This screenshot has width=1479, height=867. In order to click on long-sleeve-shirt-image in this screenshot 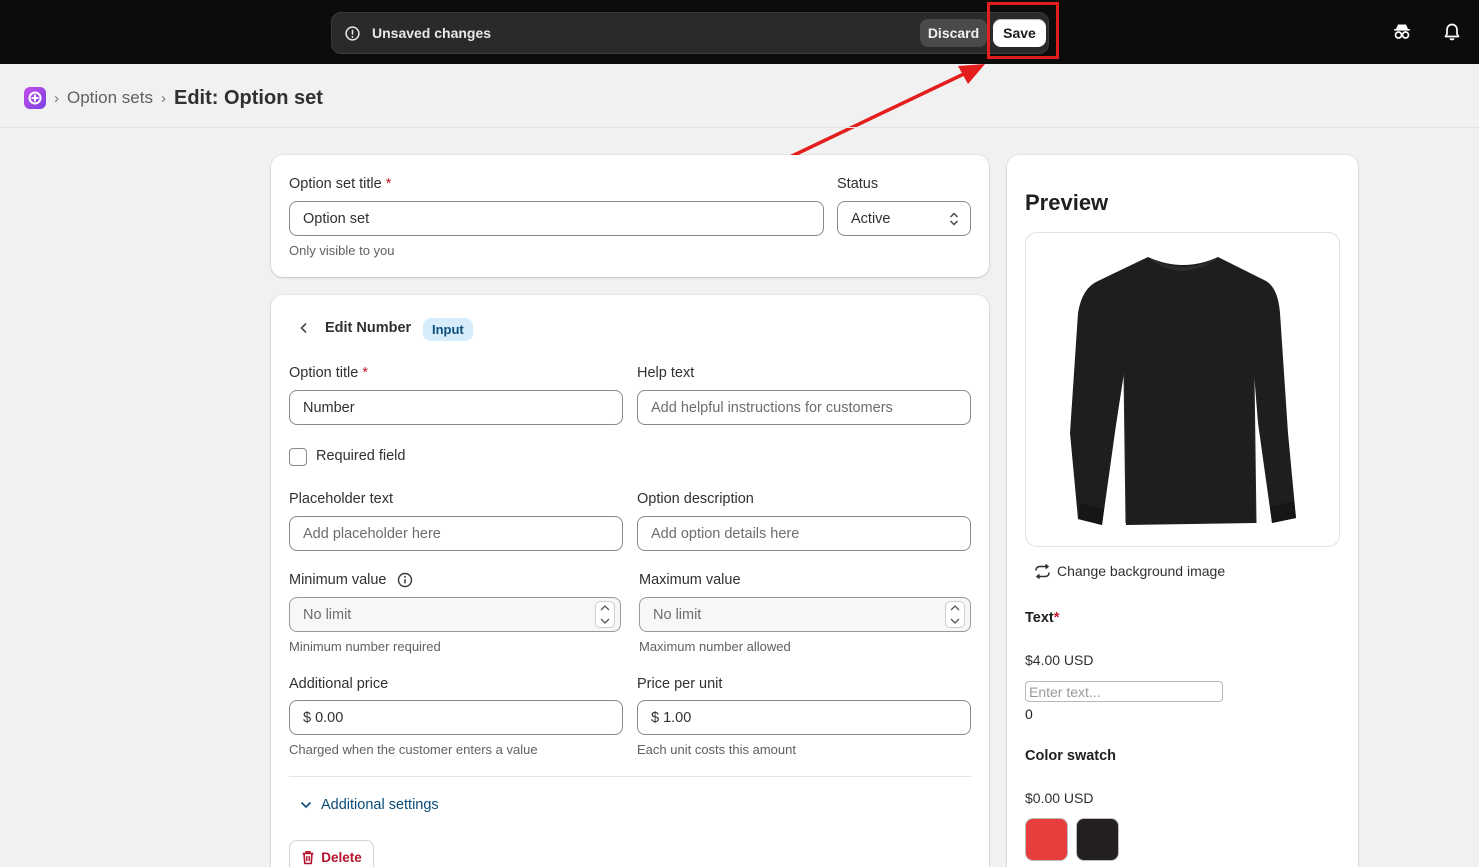, I will do `click(1183, 391)`.